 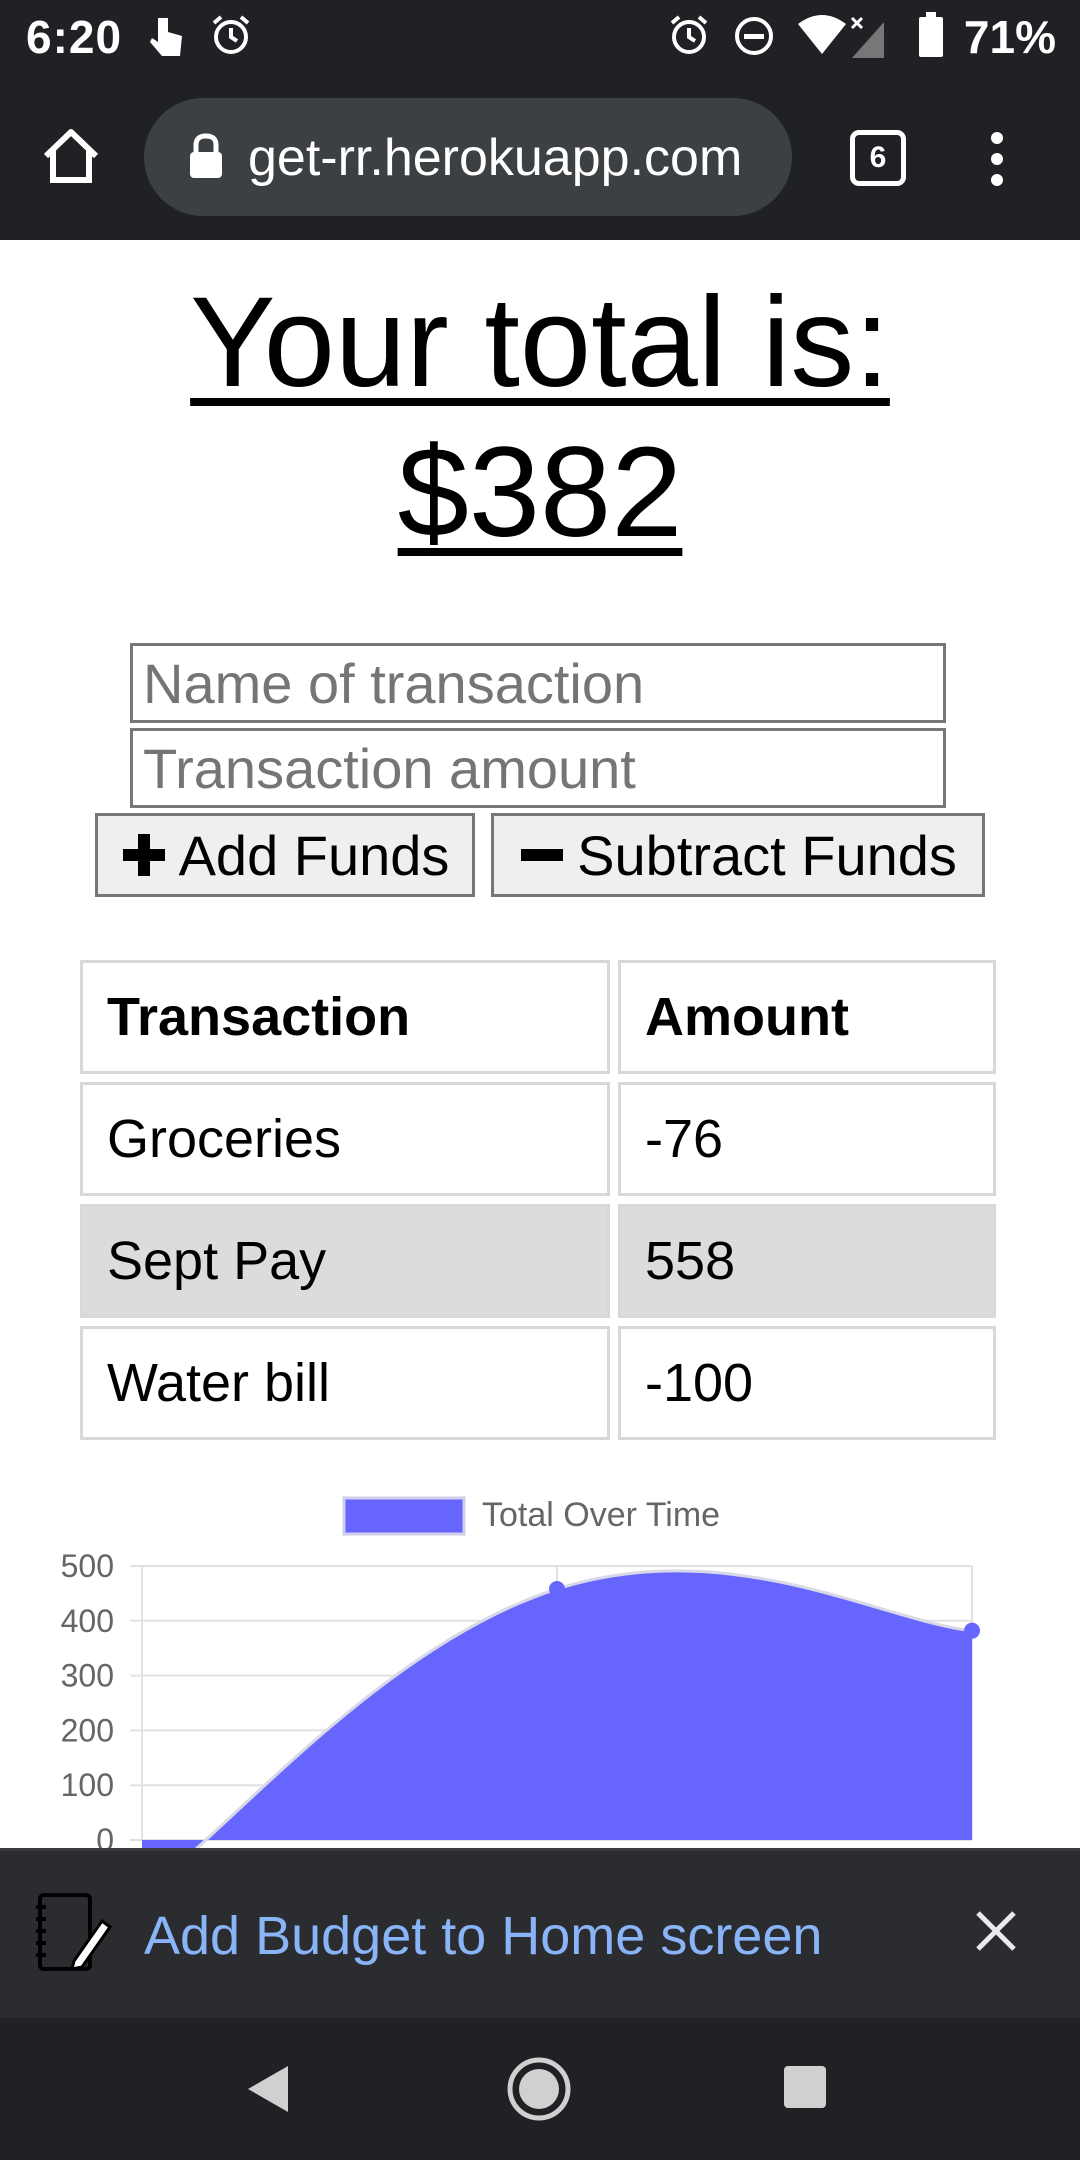 What do you see at coordinates (71, 156) in the screenshot?
I see `home-icon` at bounding box center [71, 156].